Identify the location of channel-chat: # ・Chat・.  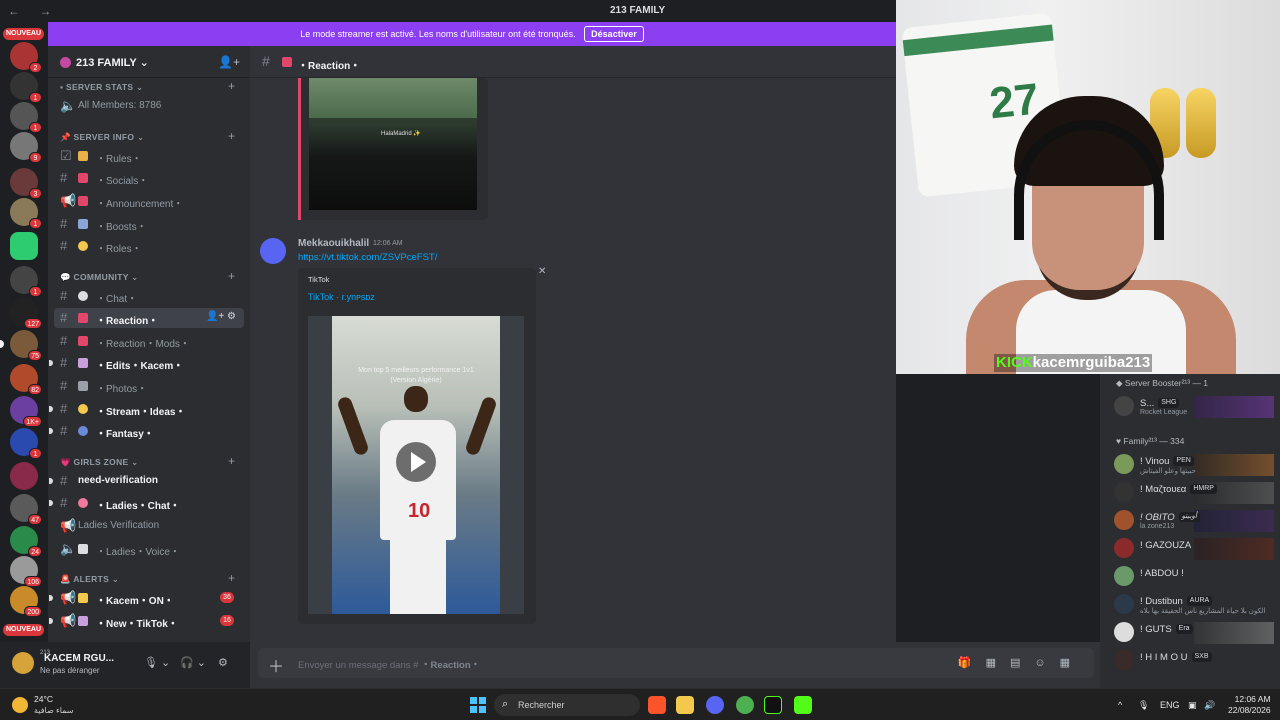
(149, 296).